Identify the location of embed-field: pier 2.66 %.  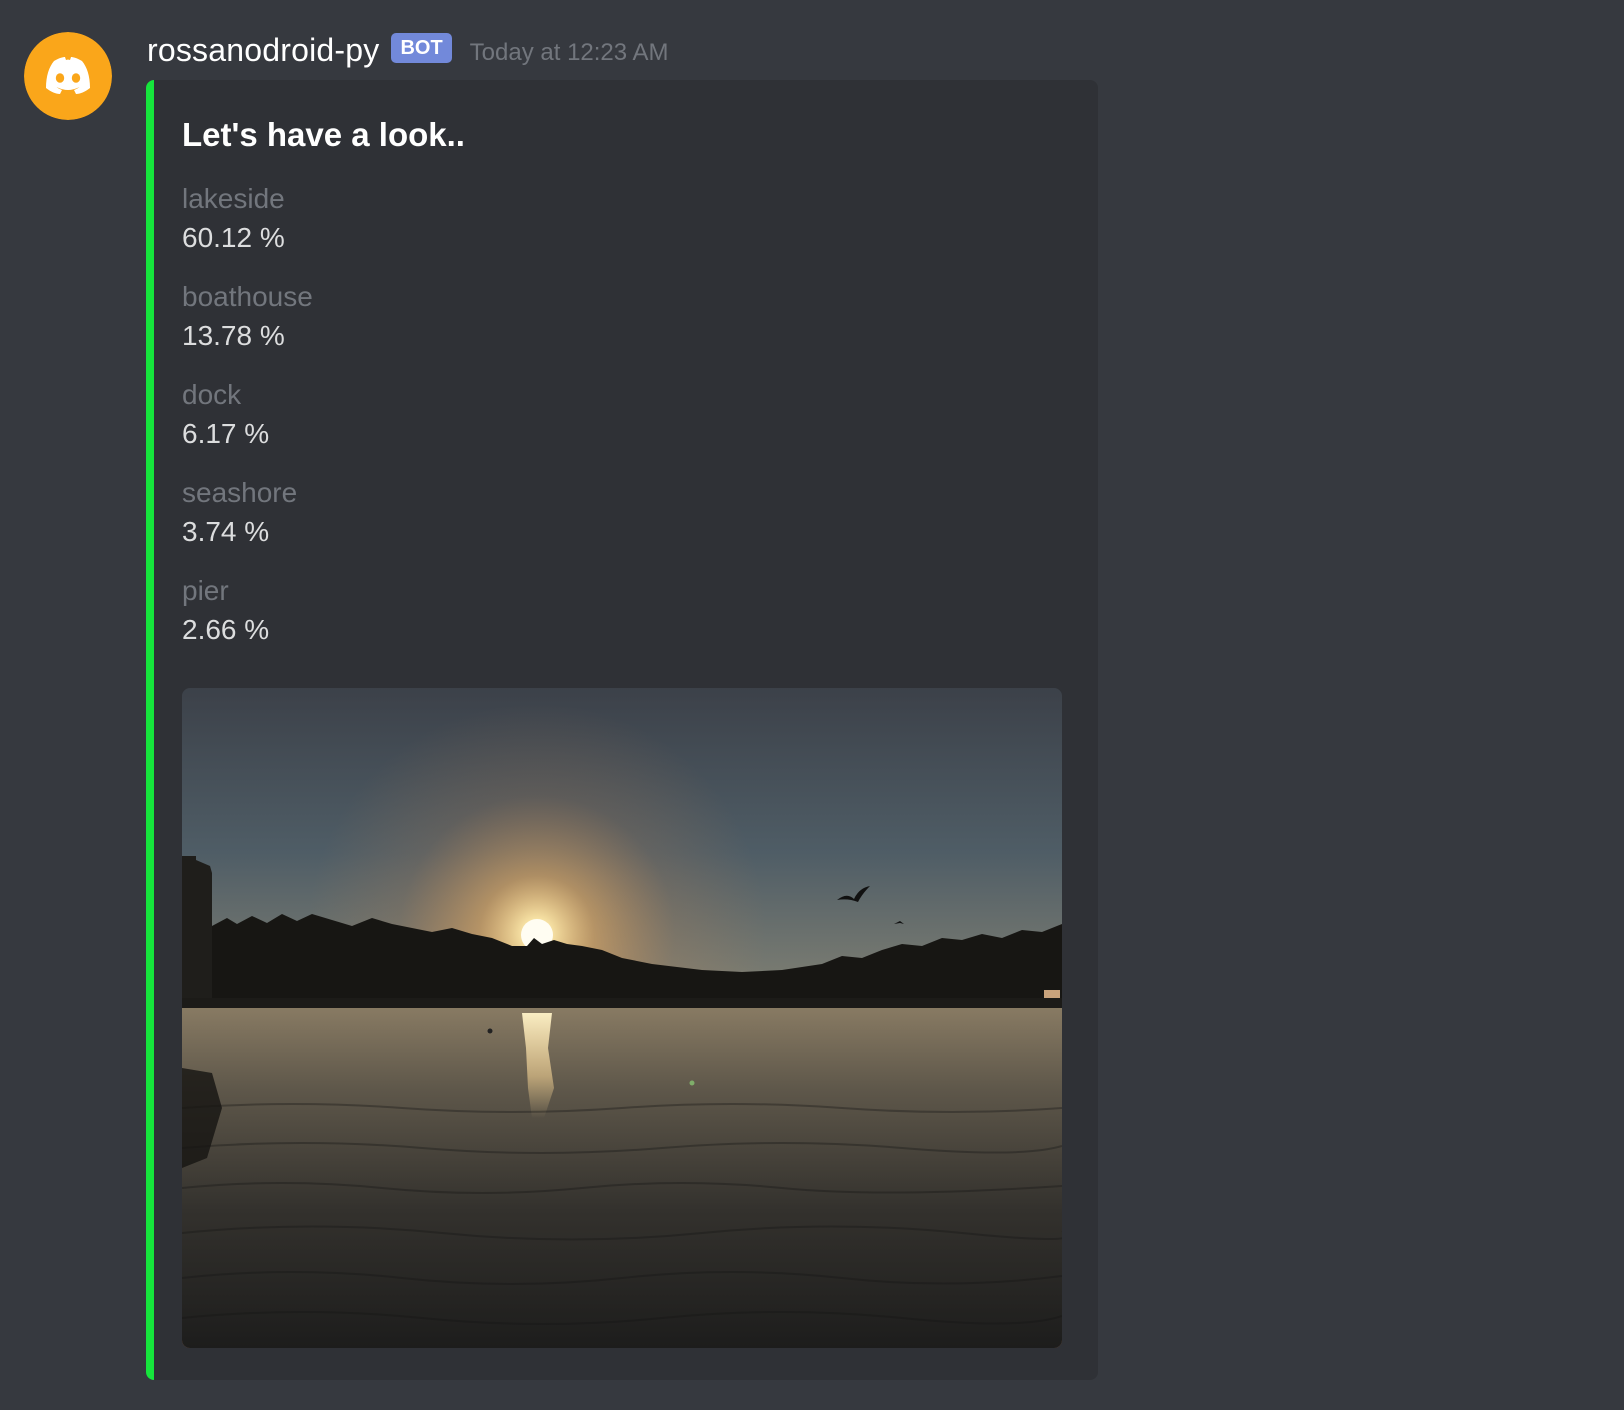
(622, 621).